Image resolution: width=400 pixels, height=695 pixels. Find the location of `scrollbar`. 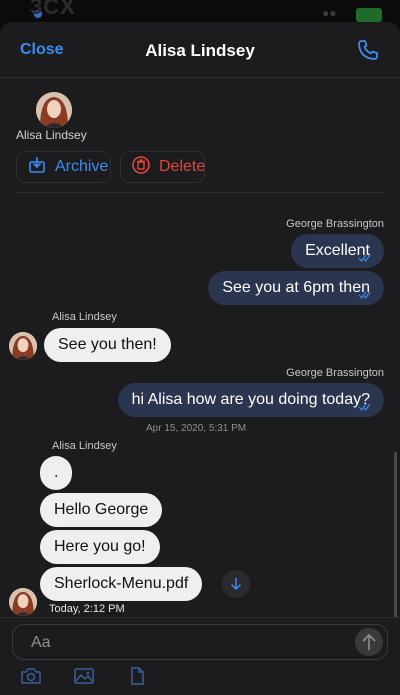

scrollbar is located at coordinates (395, 537).